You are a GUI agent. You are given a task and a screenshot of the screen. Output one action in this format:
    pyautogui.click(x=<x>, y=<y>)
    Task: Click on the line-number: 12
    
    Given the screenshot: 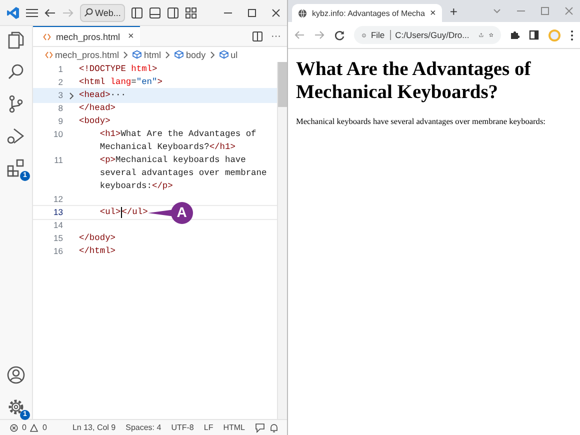 What is the action you would take?
    pyautogui.click(x=57, y=199)
    